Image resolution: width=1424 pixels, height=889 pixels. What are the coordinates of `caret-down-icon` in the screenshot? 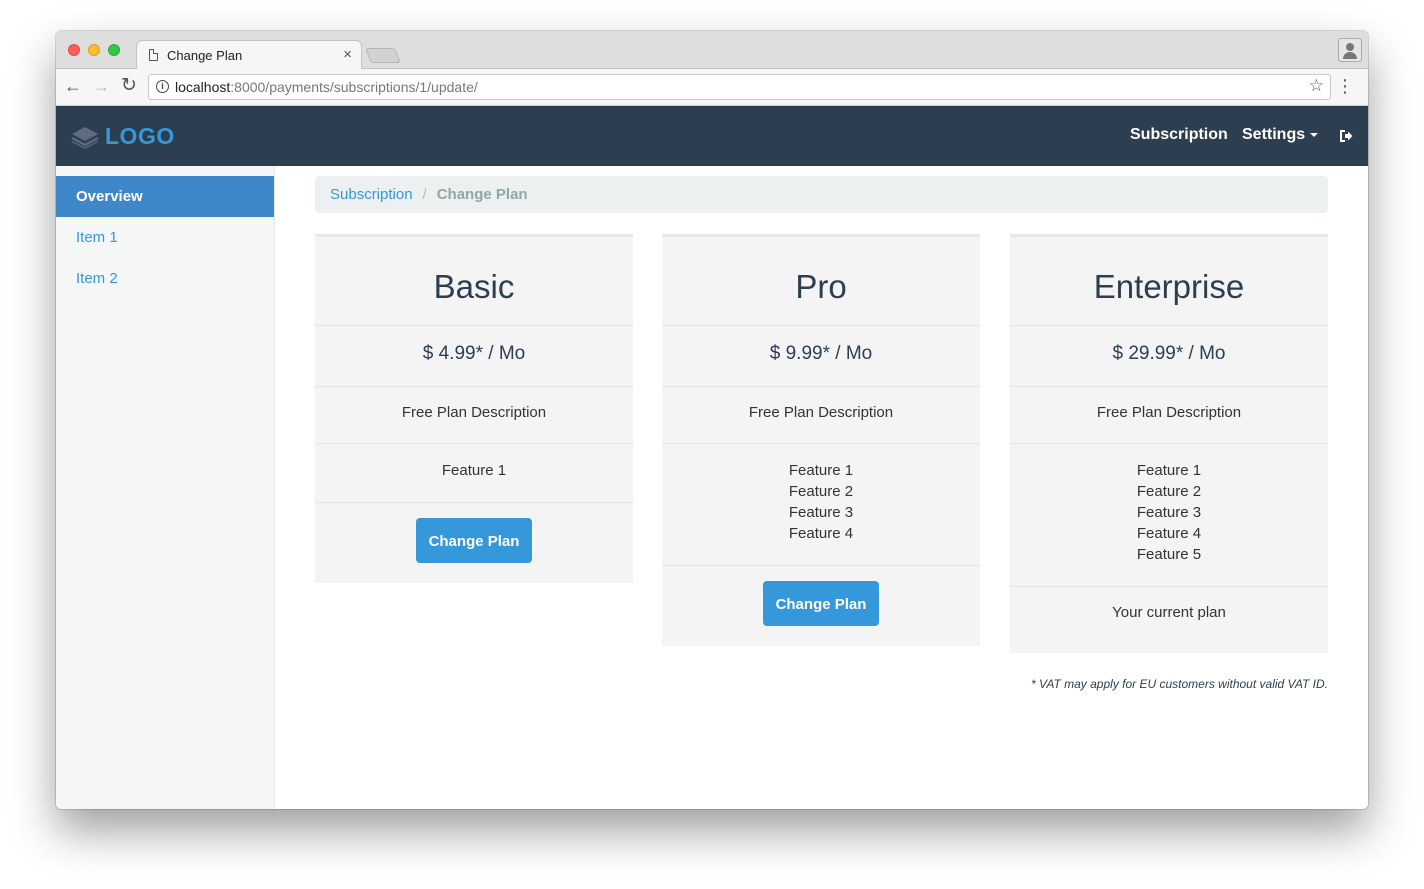 It's located at (1314, 134).